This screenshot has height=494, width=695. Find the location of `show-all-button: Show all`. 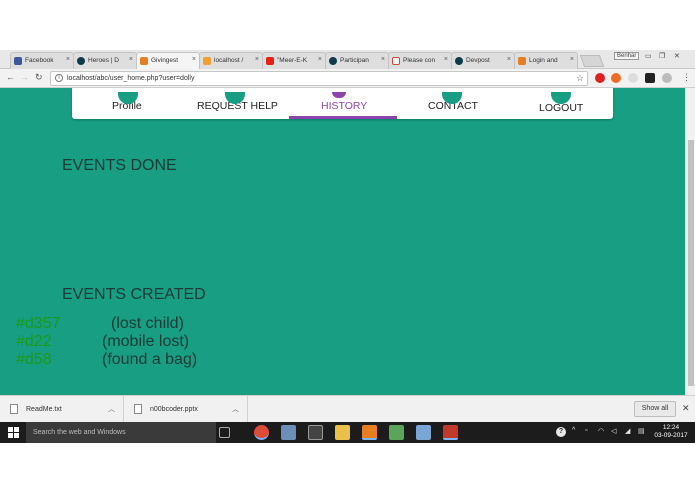

show-all-button: Show all is located at coordinates (655, 409).